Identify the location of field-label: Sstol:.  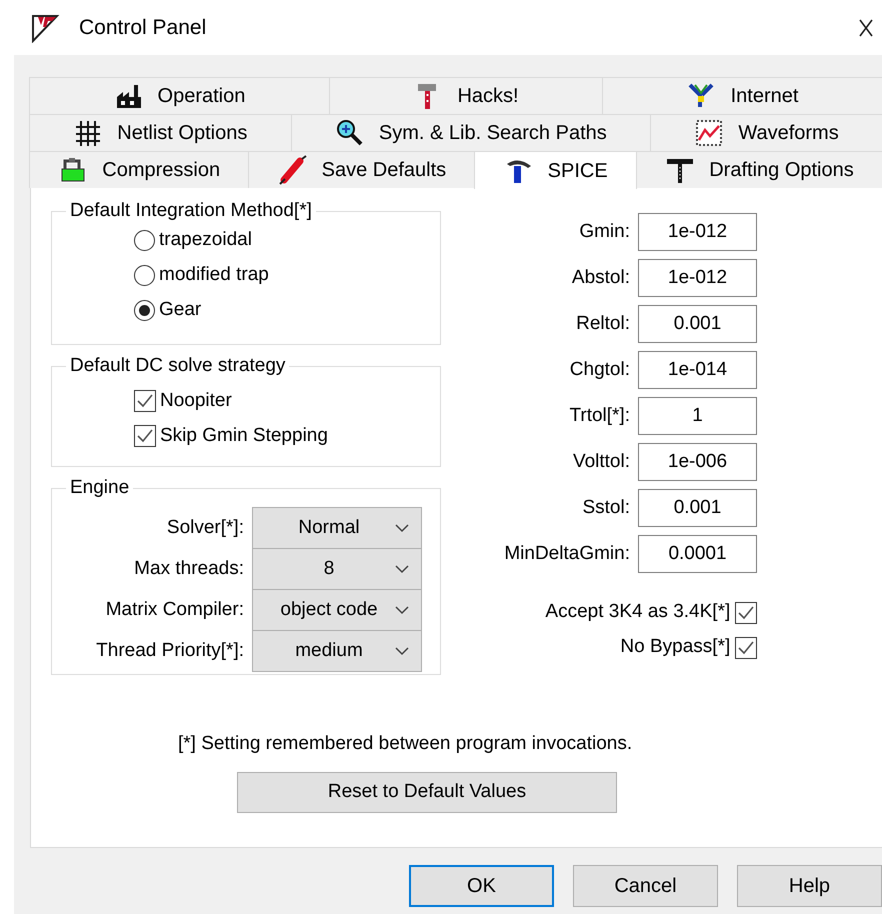
(606, 508).